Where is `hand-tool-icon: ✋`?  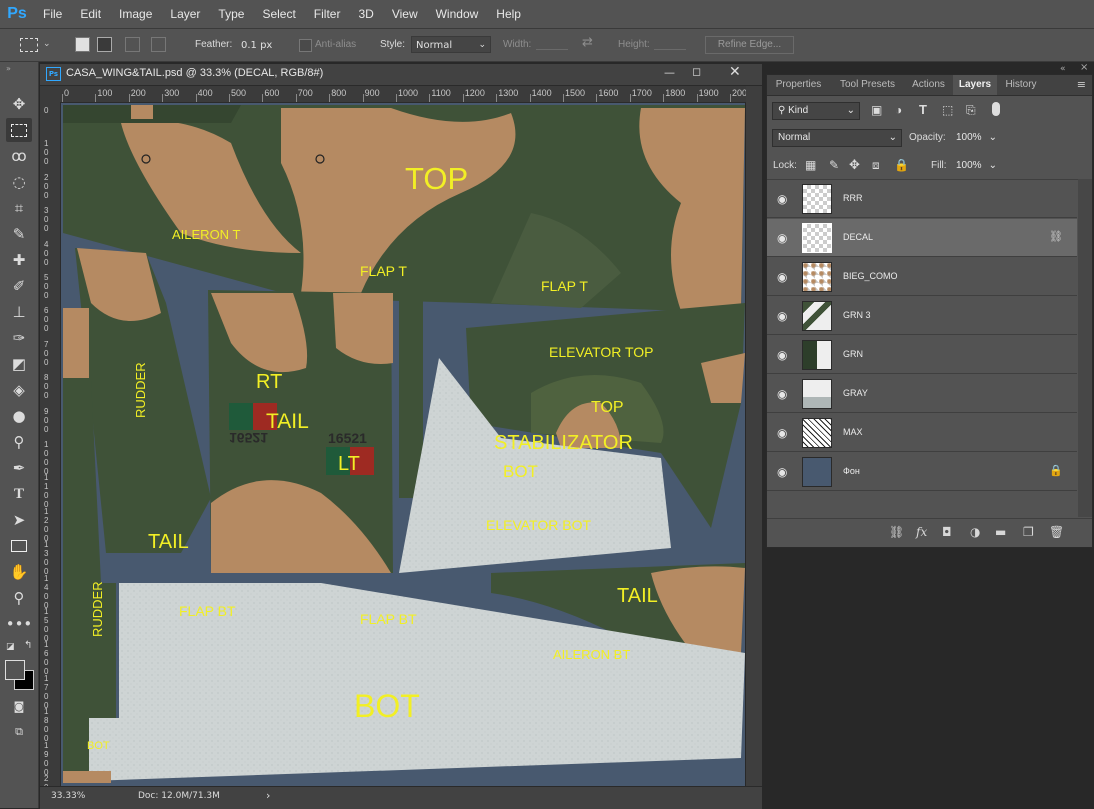 hand-tool-icon: ✋ is located at coordinates (19, 572).